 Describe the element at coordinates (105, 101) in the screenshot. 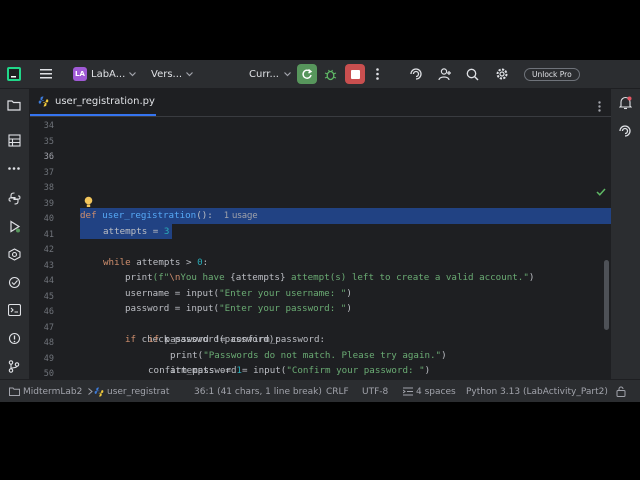

I see `tab-label: user_registration.py` at that location.